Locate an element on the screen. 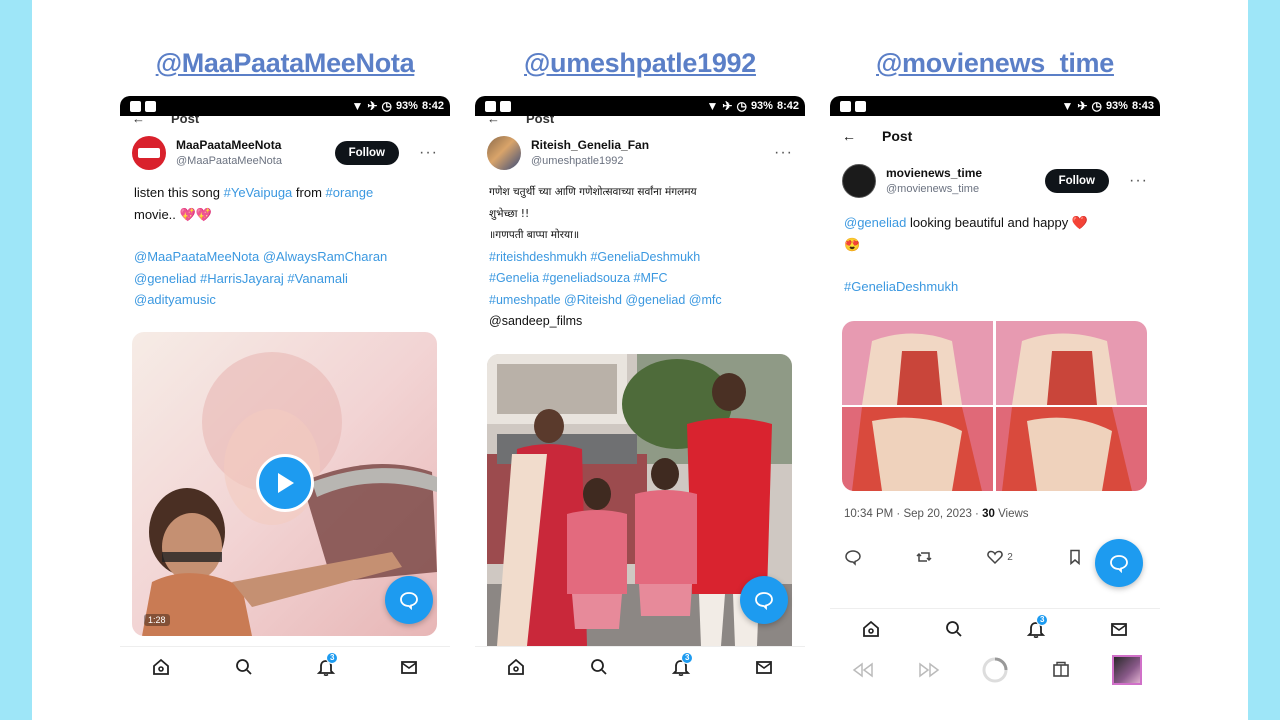  repost-button is located at coordinates (924, 557).